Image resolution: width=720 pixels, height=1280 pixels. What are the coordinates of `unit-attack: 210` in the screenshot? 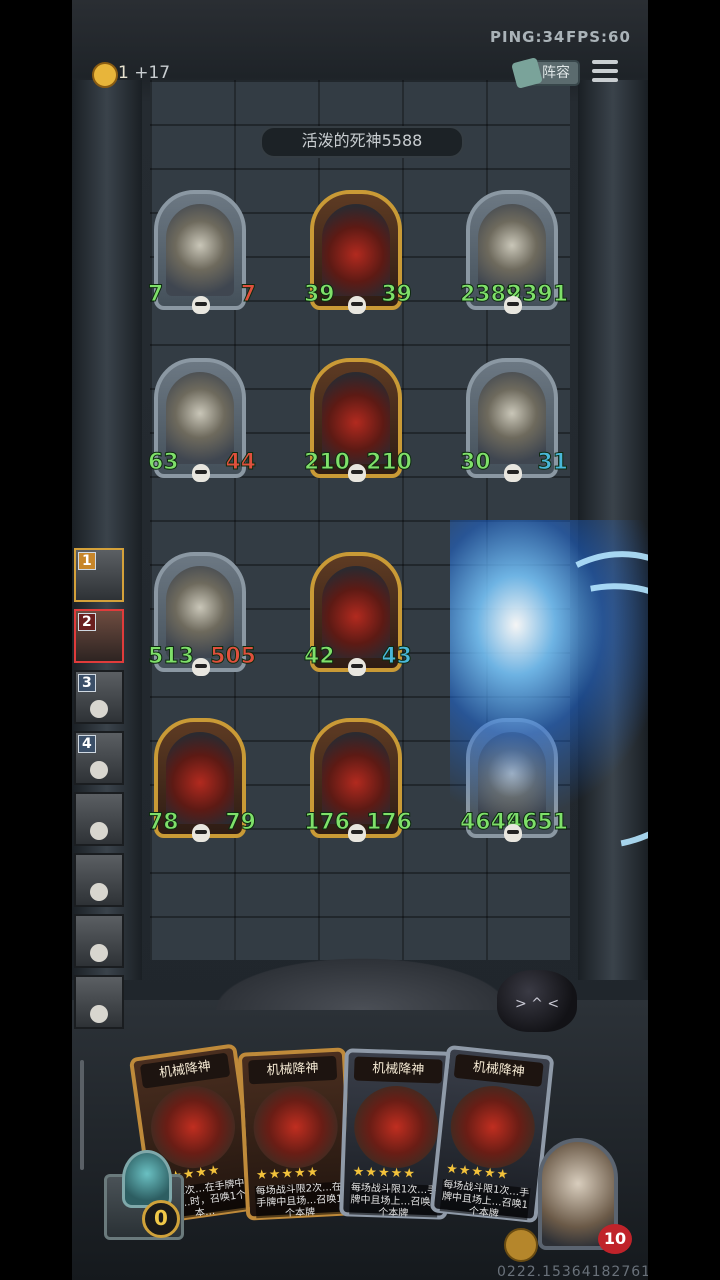 It's located at (327, 463).